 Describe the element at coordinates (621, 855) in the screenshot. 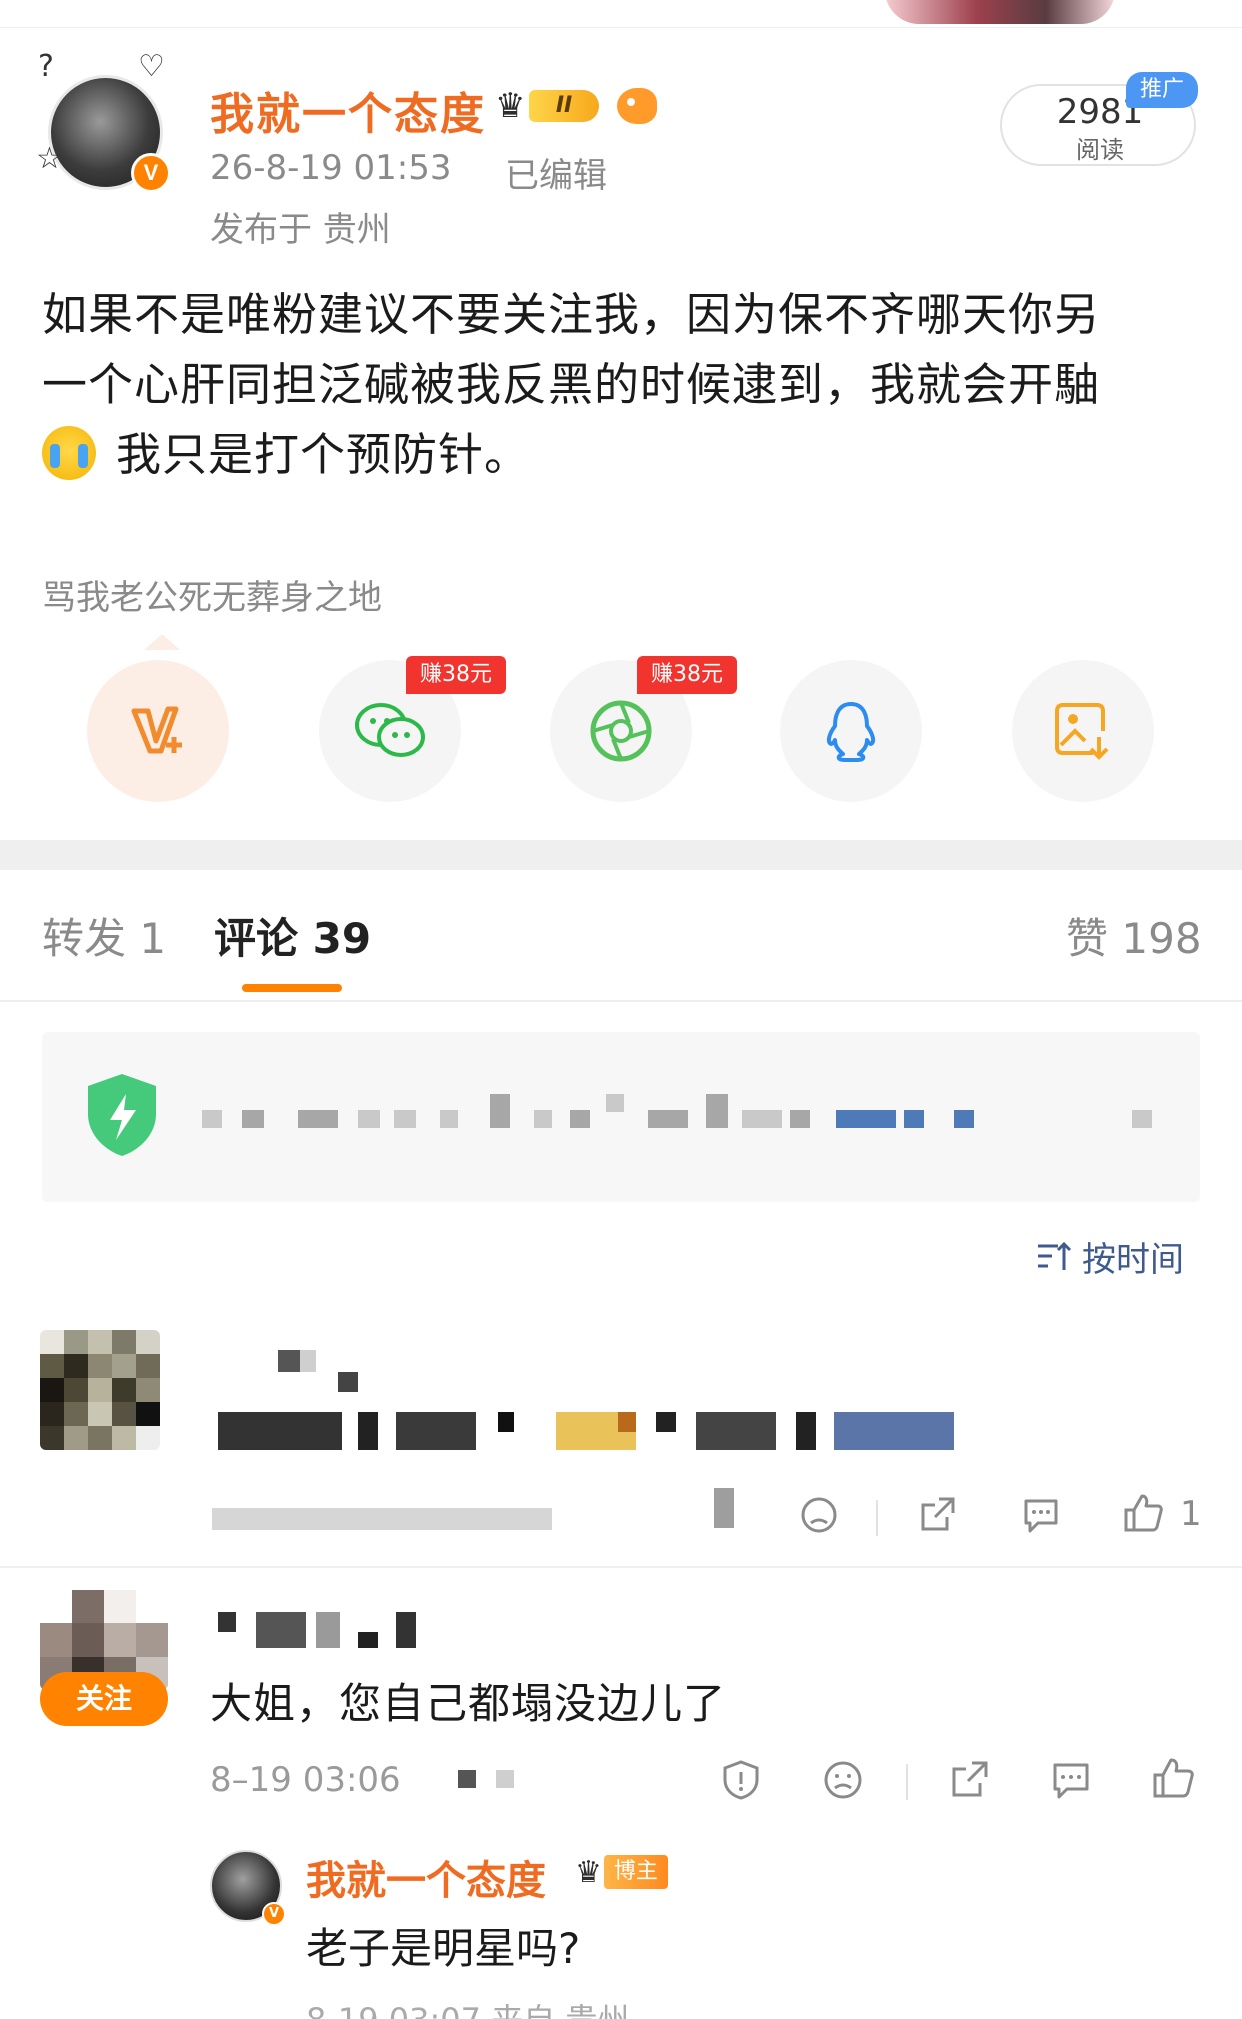

I see `section-divider` at that location.